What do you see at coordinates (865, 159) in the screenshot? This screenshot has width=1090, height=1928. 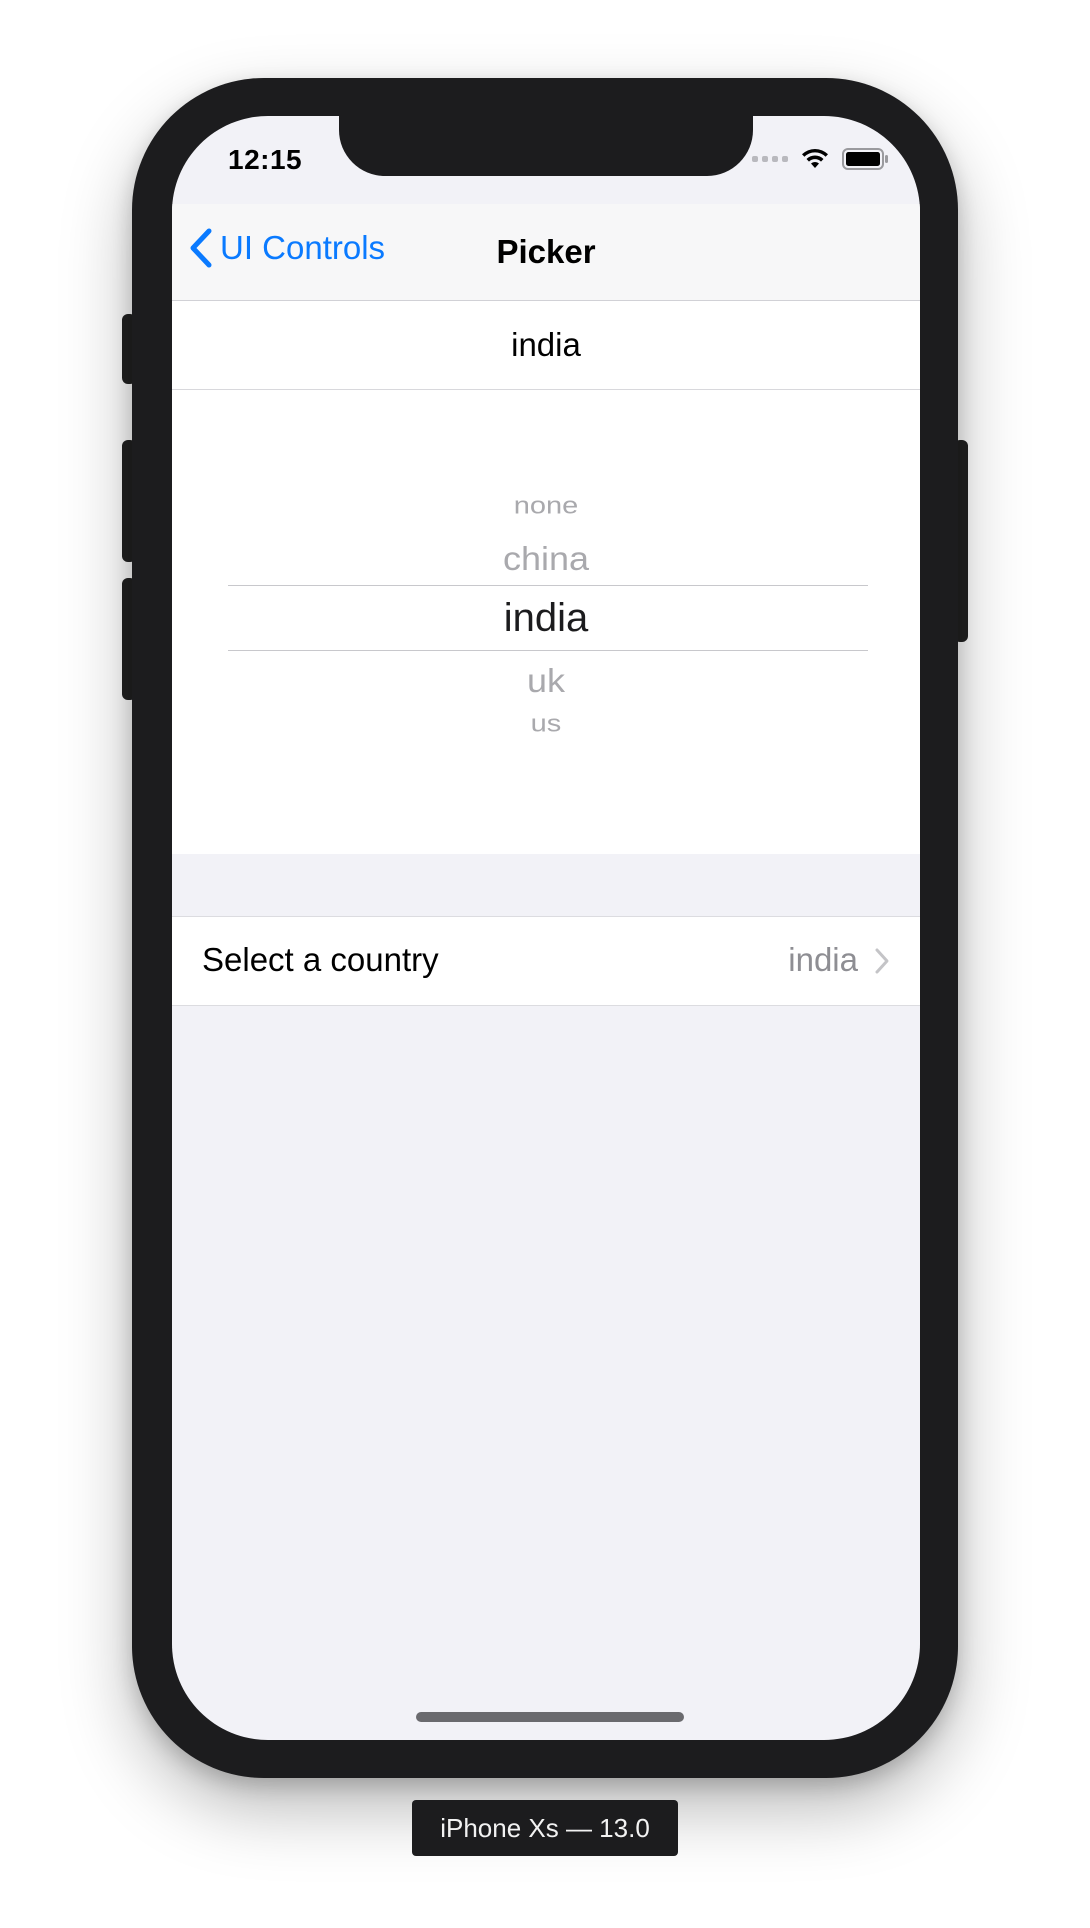 I see `battery-icon` at bounding box center [865, 159].